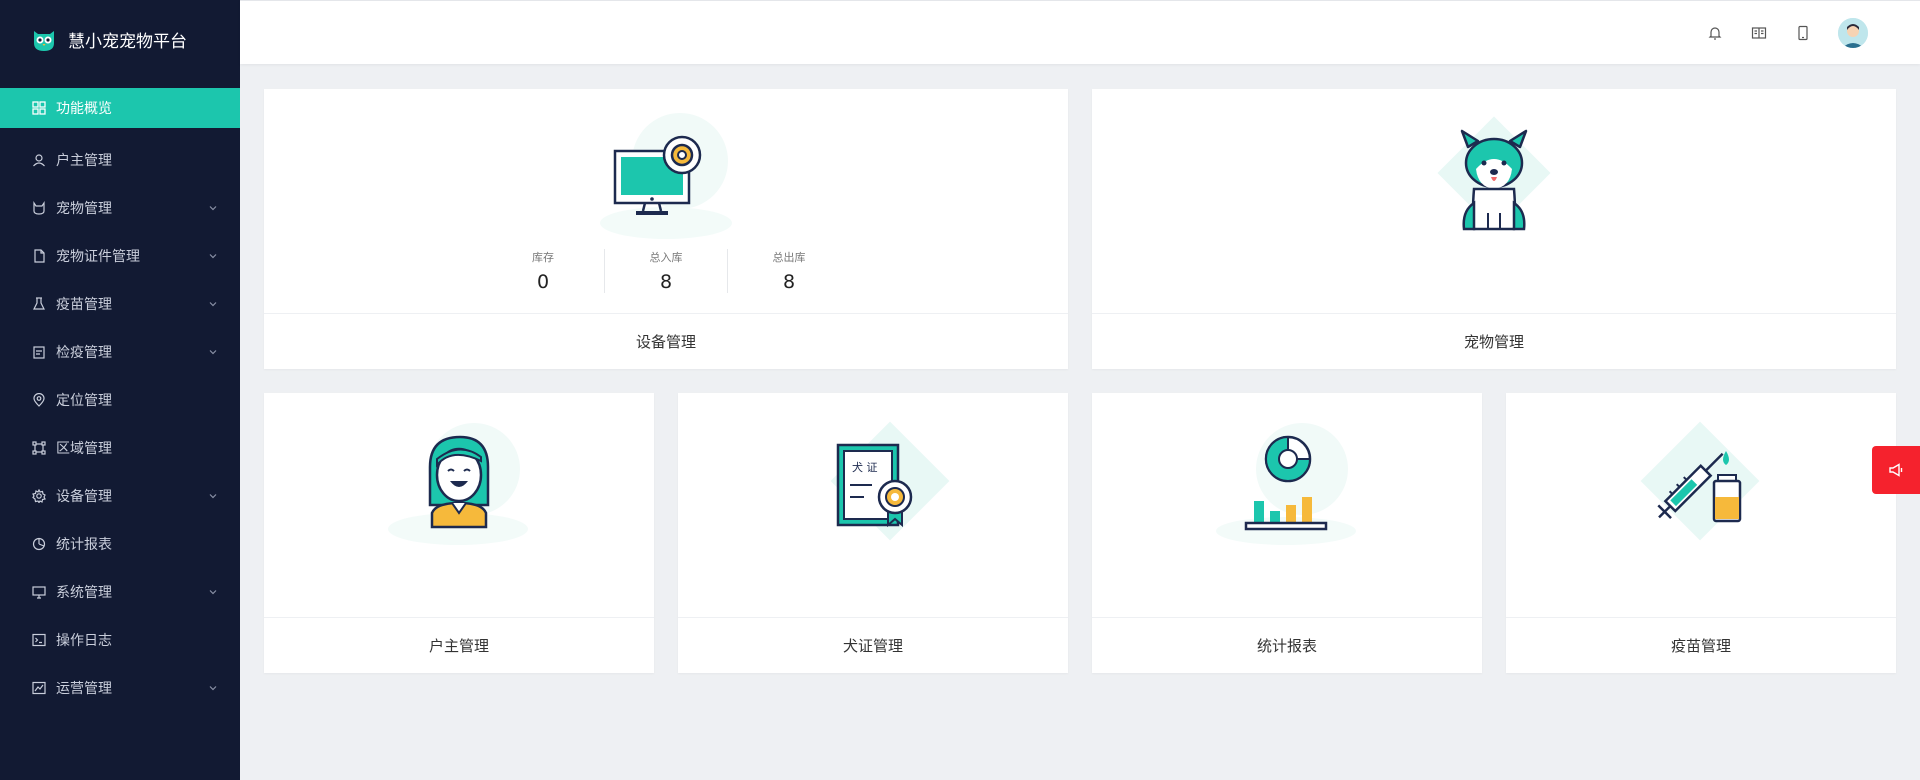  I want to click on sidebar-item-label: 检疫管理, so click(84, 353).